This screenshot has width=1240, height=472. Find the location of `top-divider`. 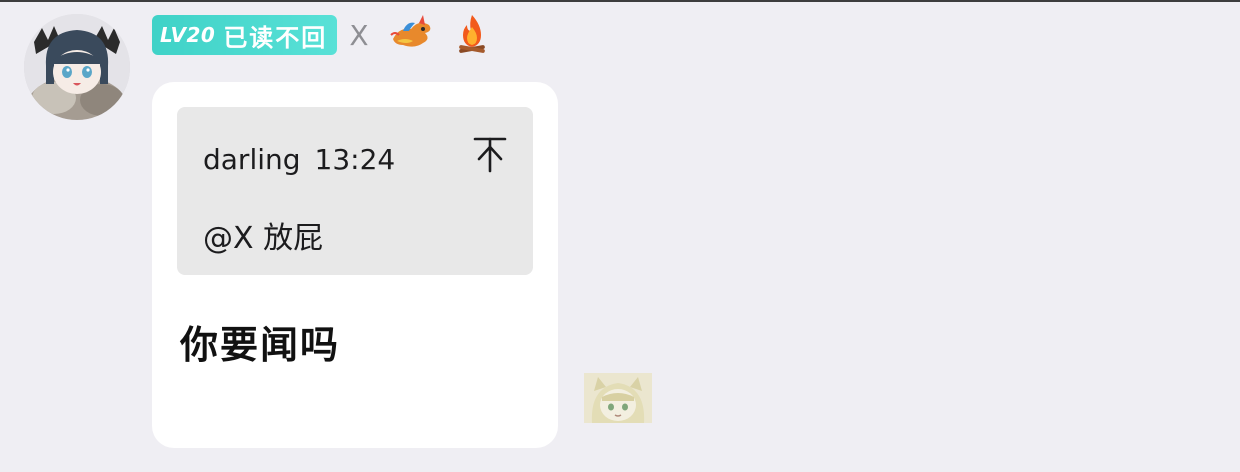

top-divider is located at coordinates (620, 1).